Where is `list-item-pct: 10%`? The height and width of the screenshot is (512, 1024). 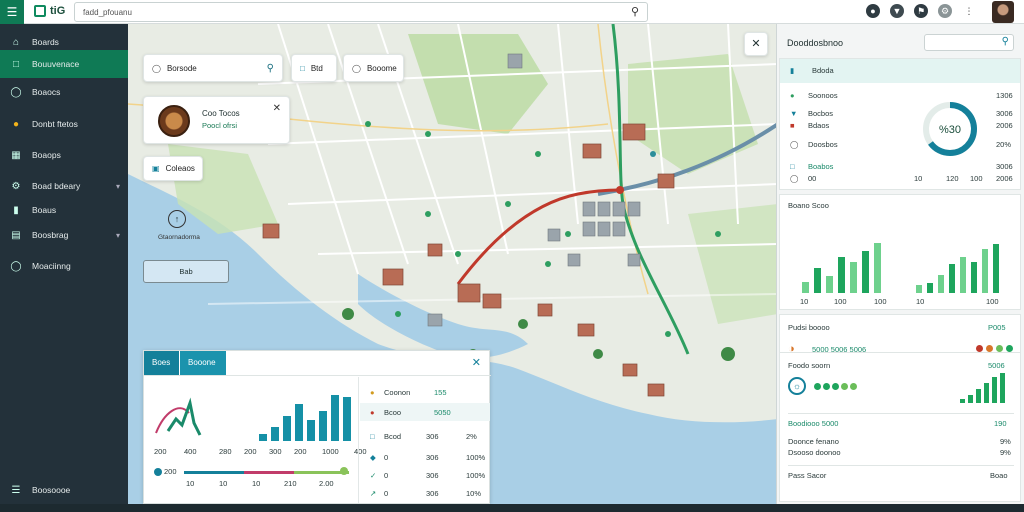
list-item-pct: 10% is located at coordinates (474, 493).